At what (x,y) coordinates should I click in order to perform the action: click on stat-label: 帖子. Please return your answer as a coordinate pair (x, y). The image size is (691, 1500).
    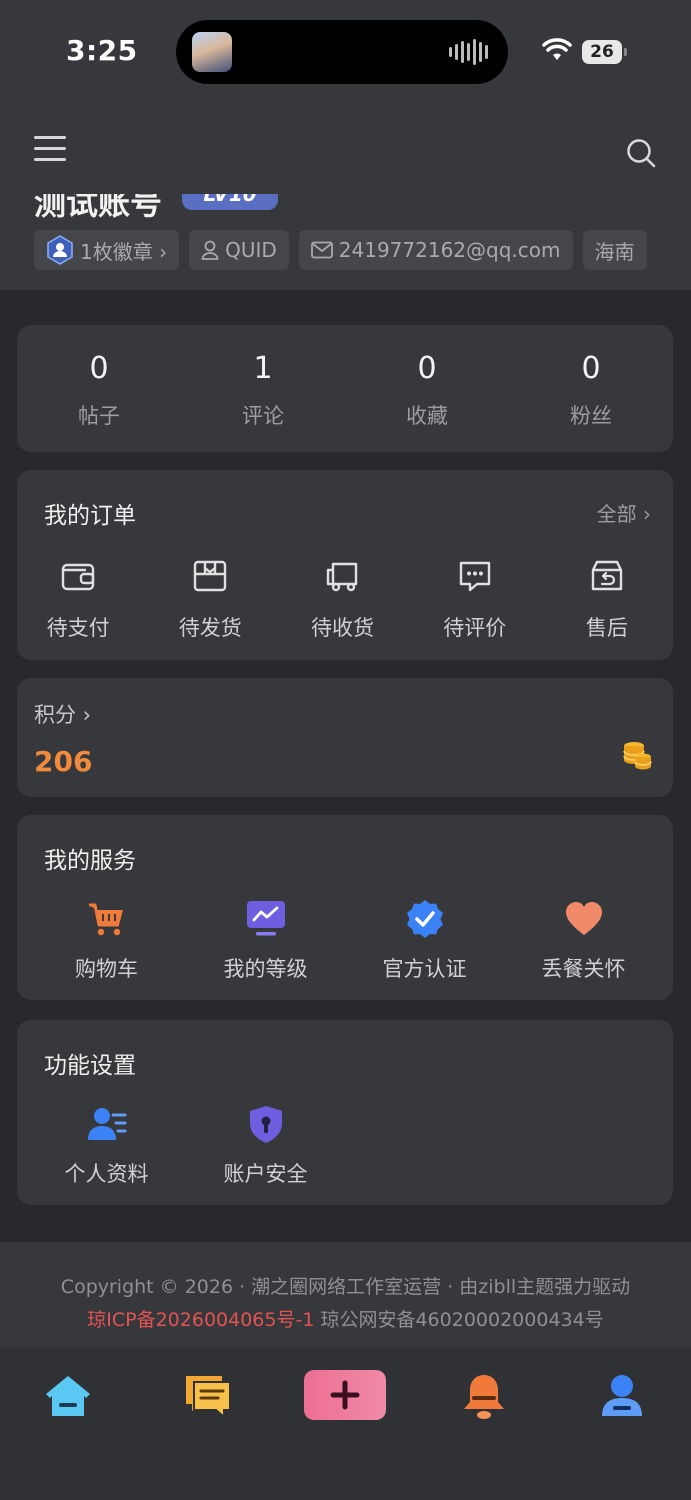
    Looking at the image, I should click on (99, 416).